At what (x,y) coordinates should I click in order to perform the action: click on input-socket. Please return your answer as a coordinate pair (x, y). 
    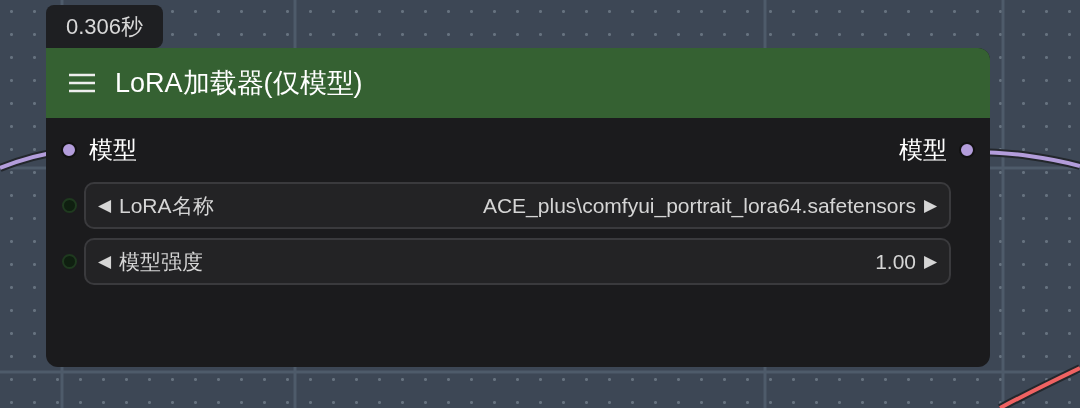
    Looking at the image, I should click on (69, 150).